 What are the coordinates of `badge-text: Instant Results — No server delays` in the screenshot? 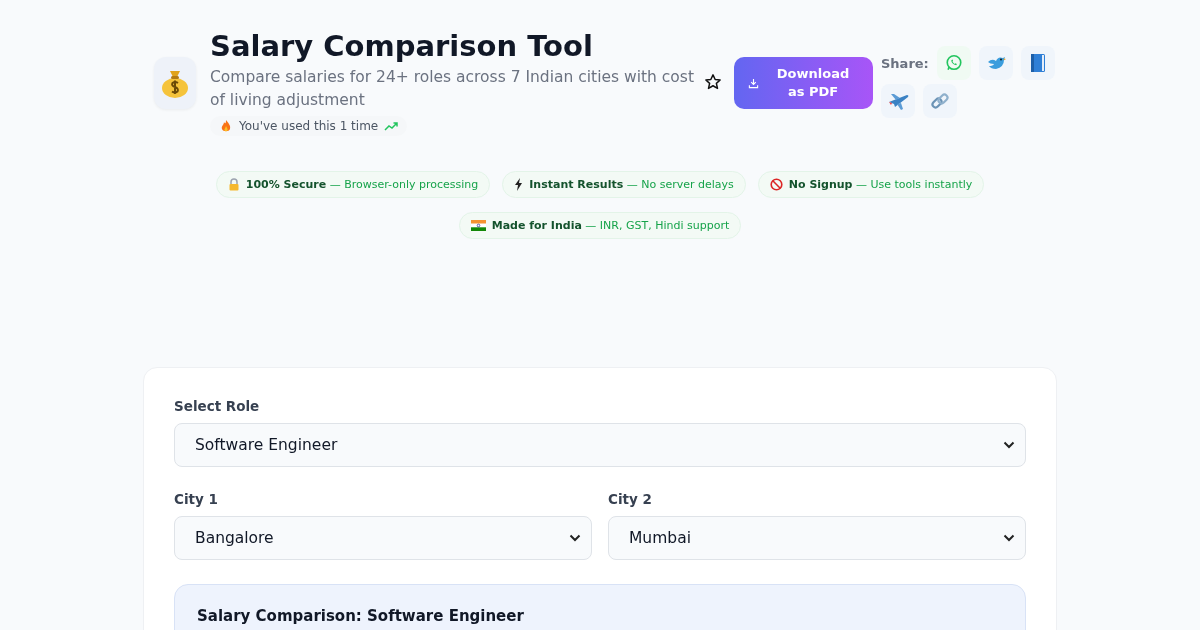 It's located at (631, 184).